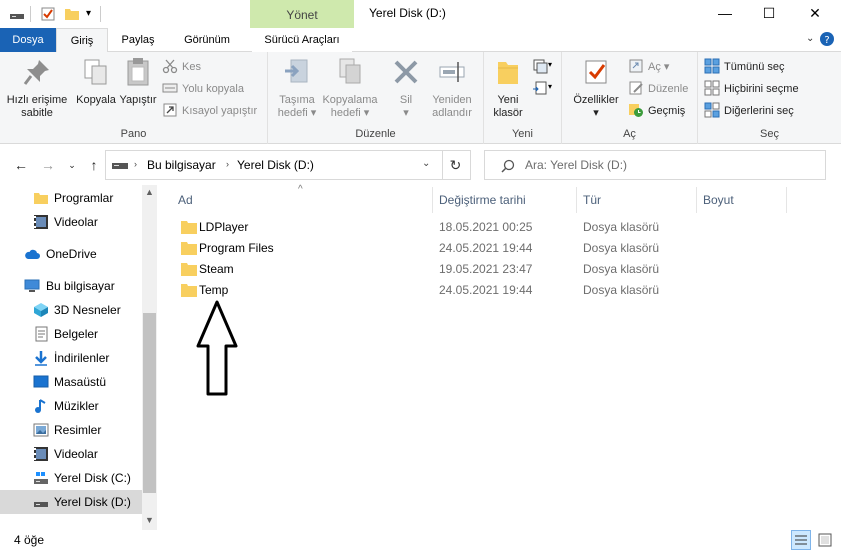  I want to click on document-icon, so click(41, 334).